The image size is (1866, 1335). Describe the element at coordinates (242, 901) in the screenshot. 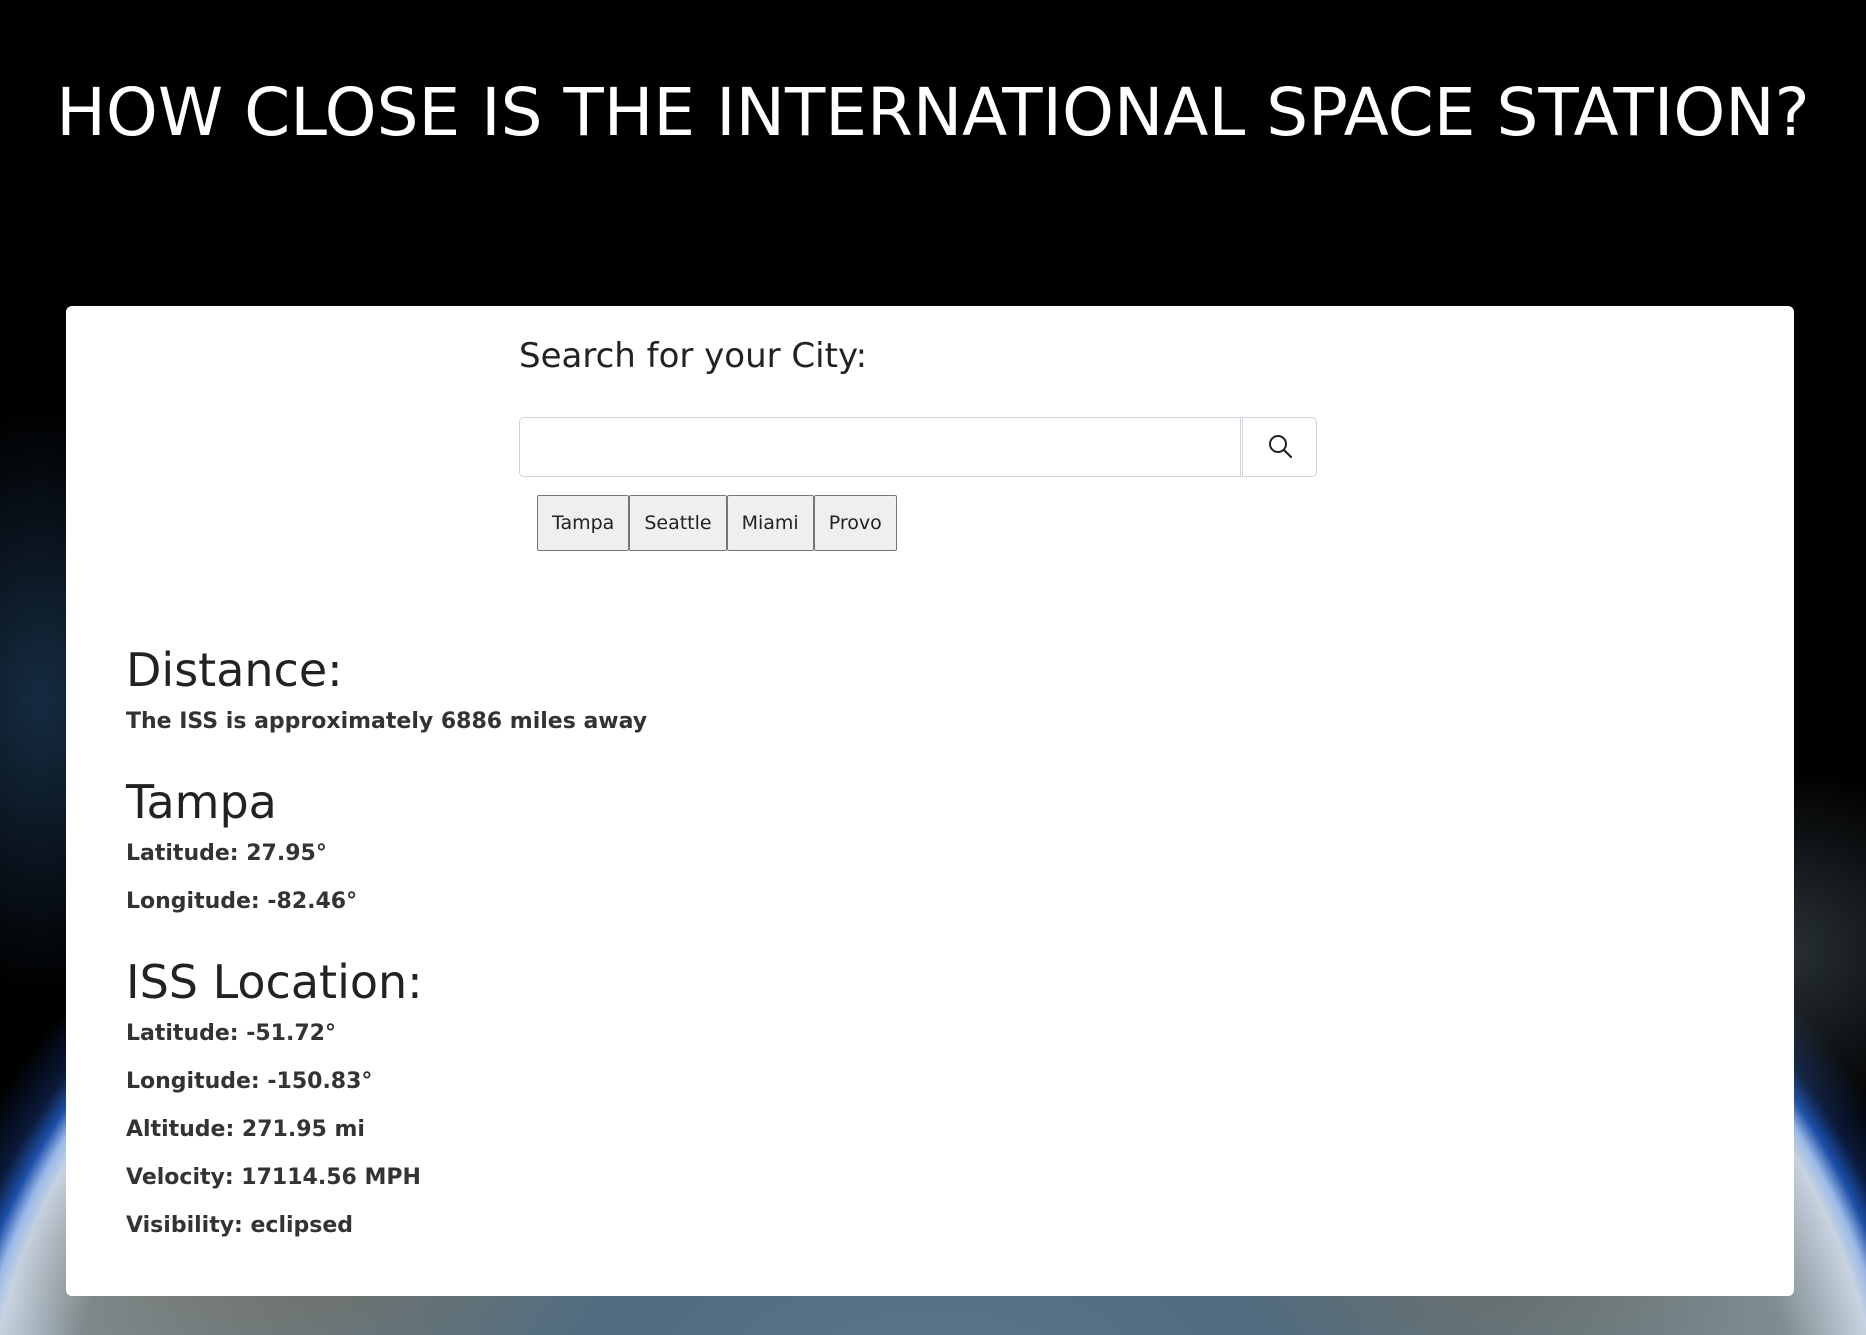

I see `city-longitude: Longitude: -82.46°` at that location.